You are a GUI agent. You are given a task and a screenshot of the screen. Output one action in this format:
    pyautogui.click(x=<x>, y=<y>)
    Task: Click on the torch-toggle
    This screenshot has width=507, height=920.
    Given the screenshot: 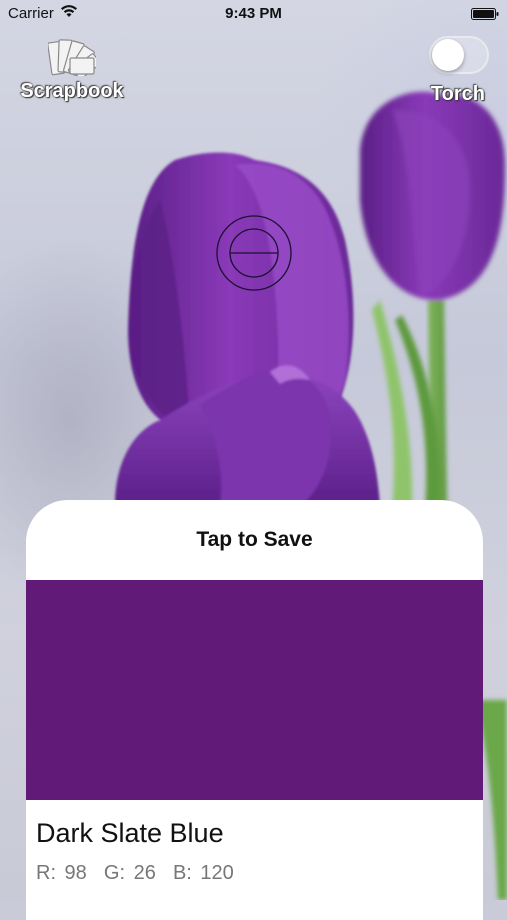 What is the action you would take?
    pyautogui.click(x=459, y=55)
    